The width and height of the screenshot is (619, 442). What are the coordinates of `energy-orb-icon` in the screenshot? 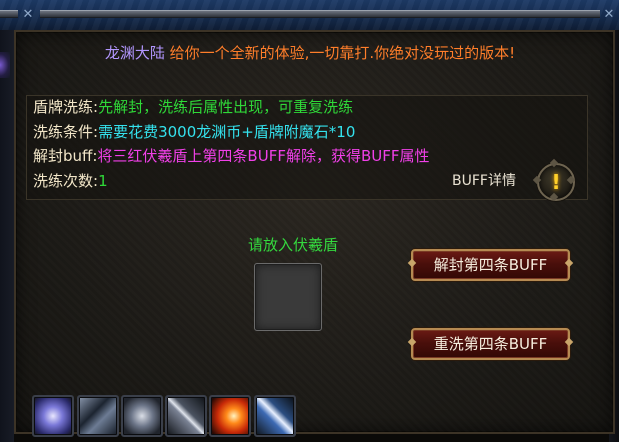 It's located at (53, 416).